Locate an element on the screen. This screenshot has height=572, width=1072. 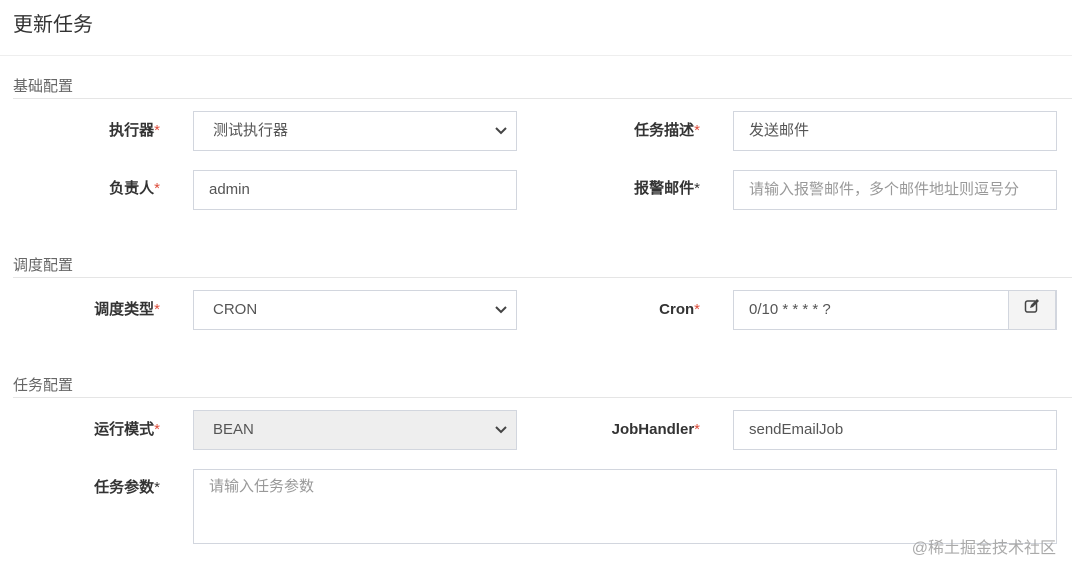
schedule-type-select: CRON is located at coordinates (355, 310).